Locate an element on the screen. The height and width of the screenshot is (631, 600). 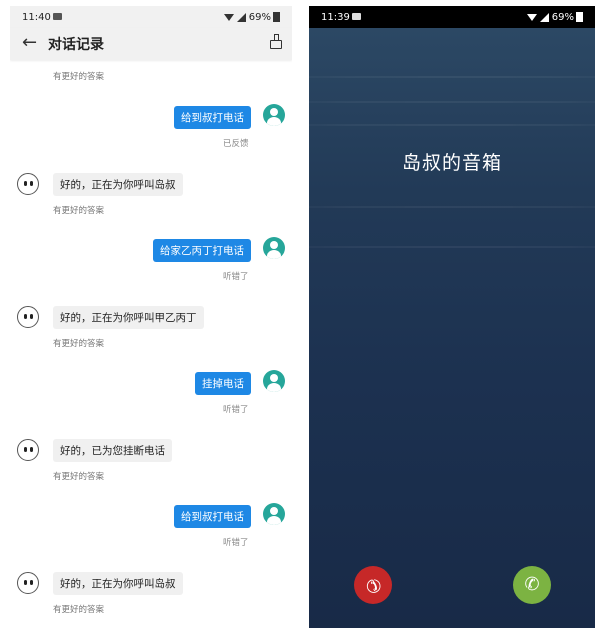
user-message: 给家乙丙丁打电话 is located at coordinates (202, 250).